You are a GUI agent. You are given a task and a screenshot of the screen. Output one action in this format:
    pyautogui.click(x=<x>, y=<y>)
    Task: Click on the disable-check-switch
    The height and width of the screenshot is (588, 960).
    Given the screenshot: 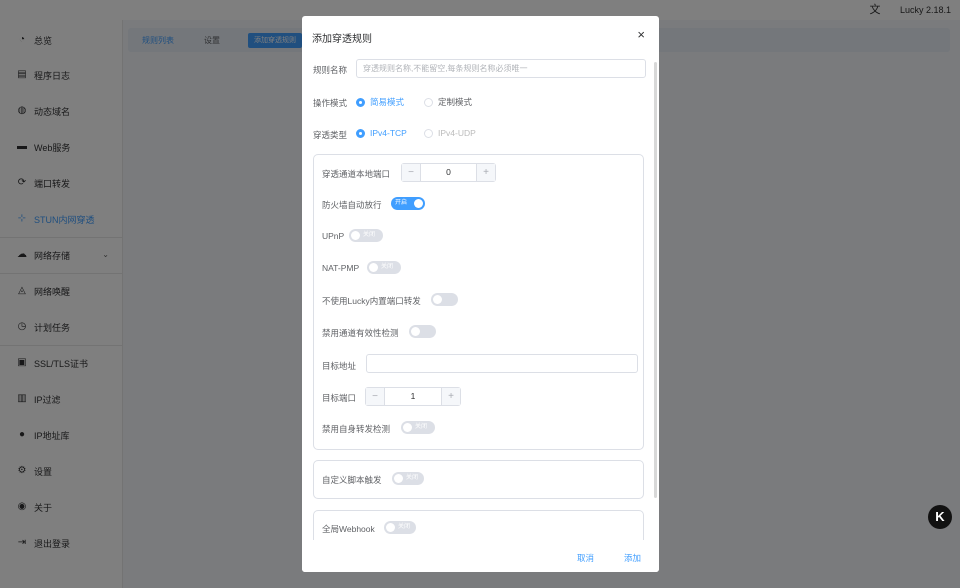 What is the action you would take?
    pyautogui.click(x=422, y=331)
    